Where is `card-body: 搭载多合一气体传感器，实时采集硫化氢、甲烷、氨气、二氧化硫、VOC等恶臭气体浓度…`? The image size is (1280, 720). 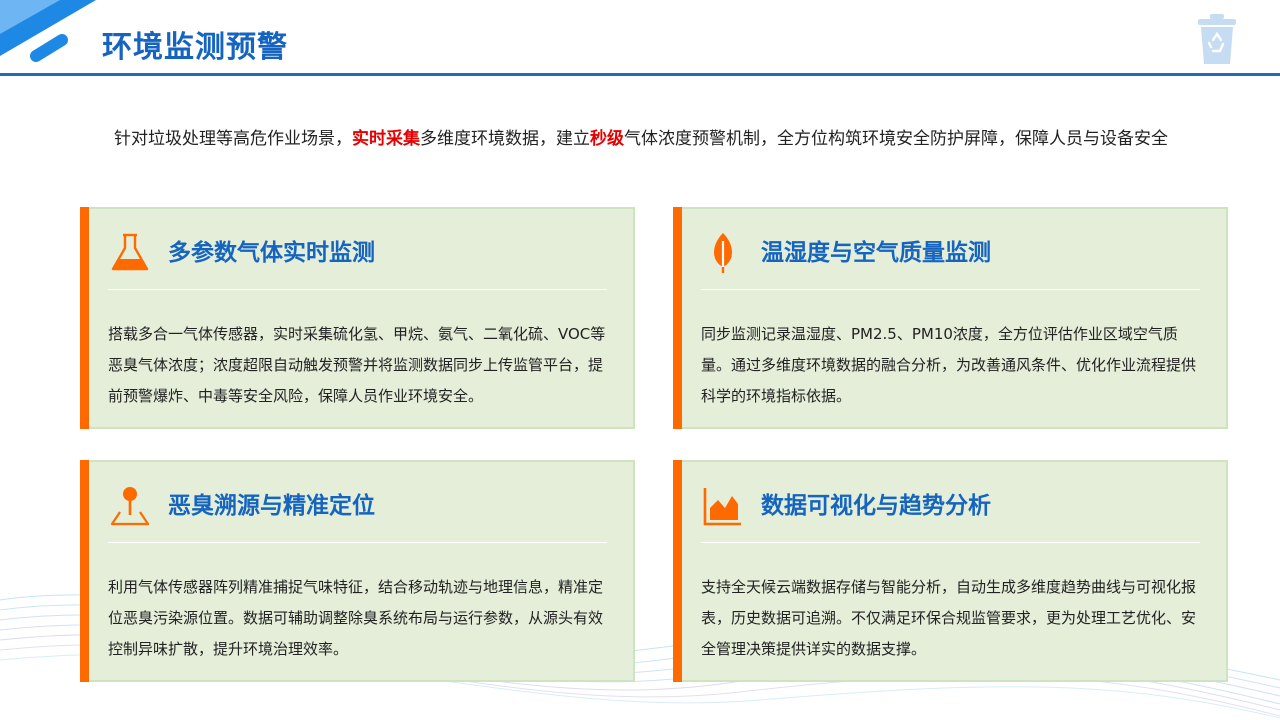 card-body: 搭载多合一气体传感器，实时采集硫化氢、甲烷、氨气、二氧化硫、VOC等恶臭气体浓度… is located at coordinates (357, 365).